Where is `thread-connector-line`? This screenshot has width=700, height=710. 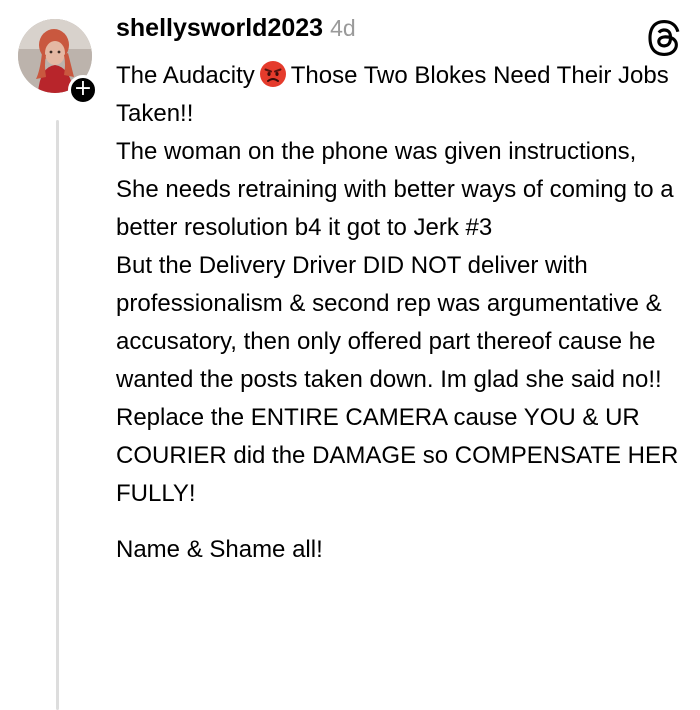 thread-connector-line is located at coordinates (57, 415).